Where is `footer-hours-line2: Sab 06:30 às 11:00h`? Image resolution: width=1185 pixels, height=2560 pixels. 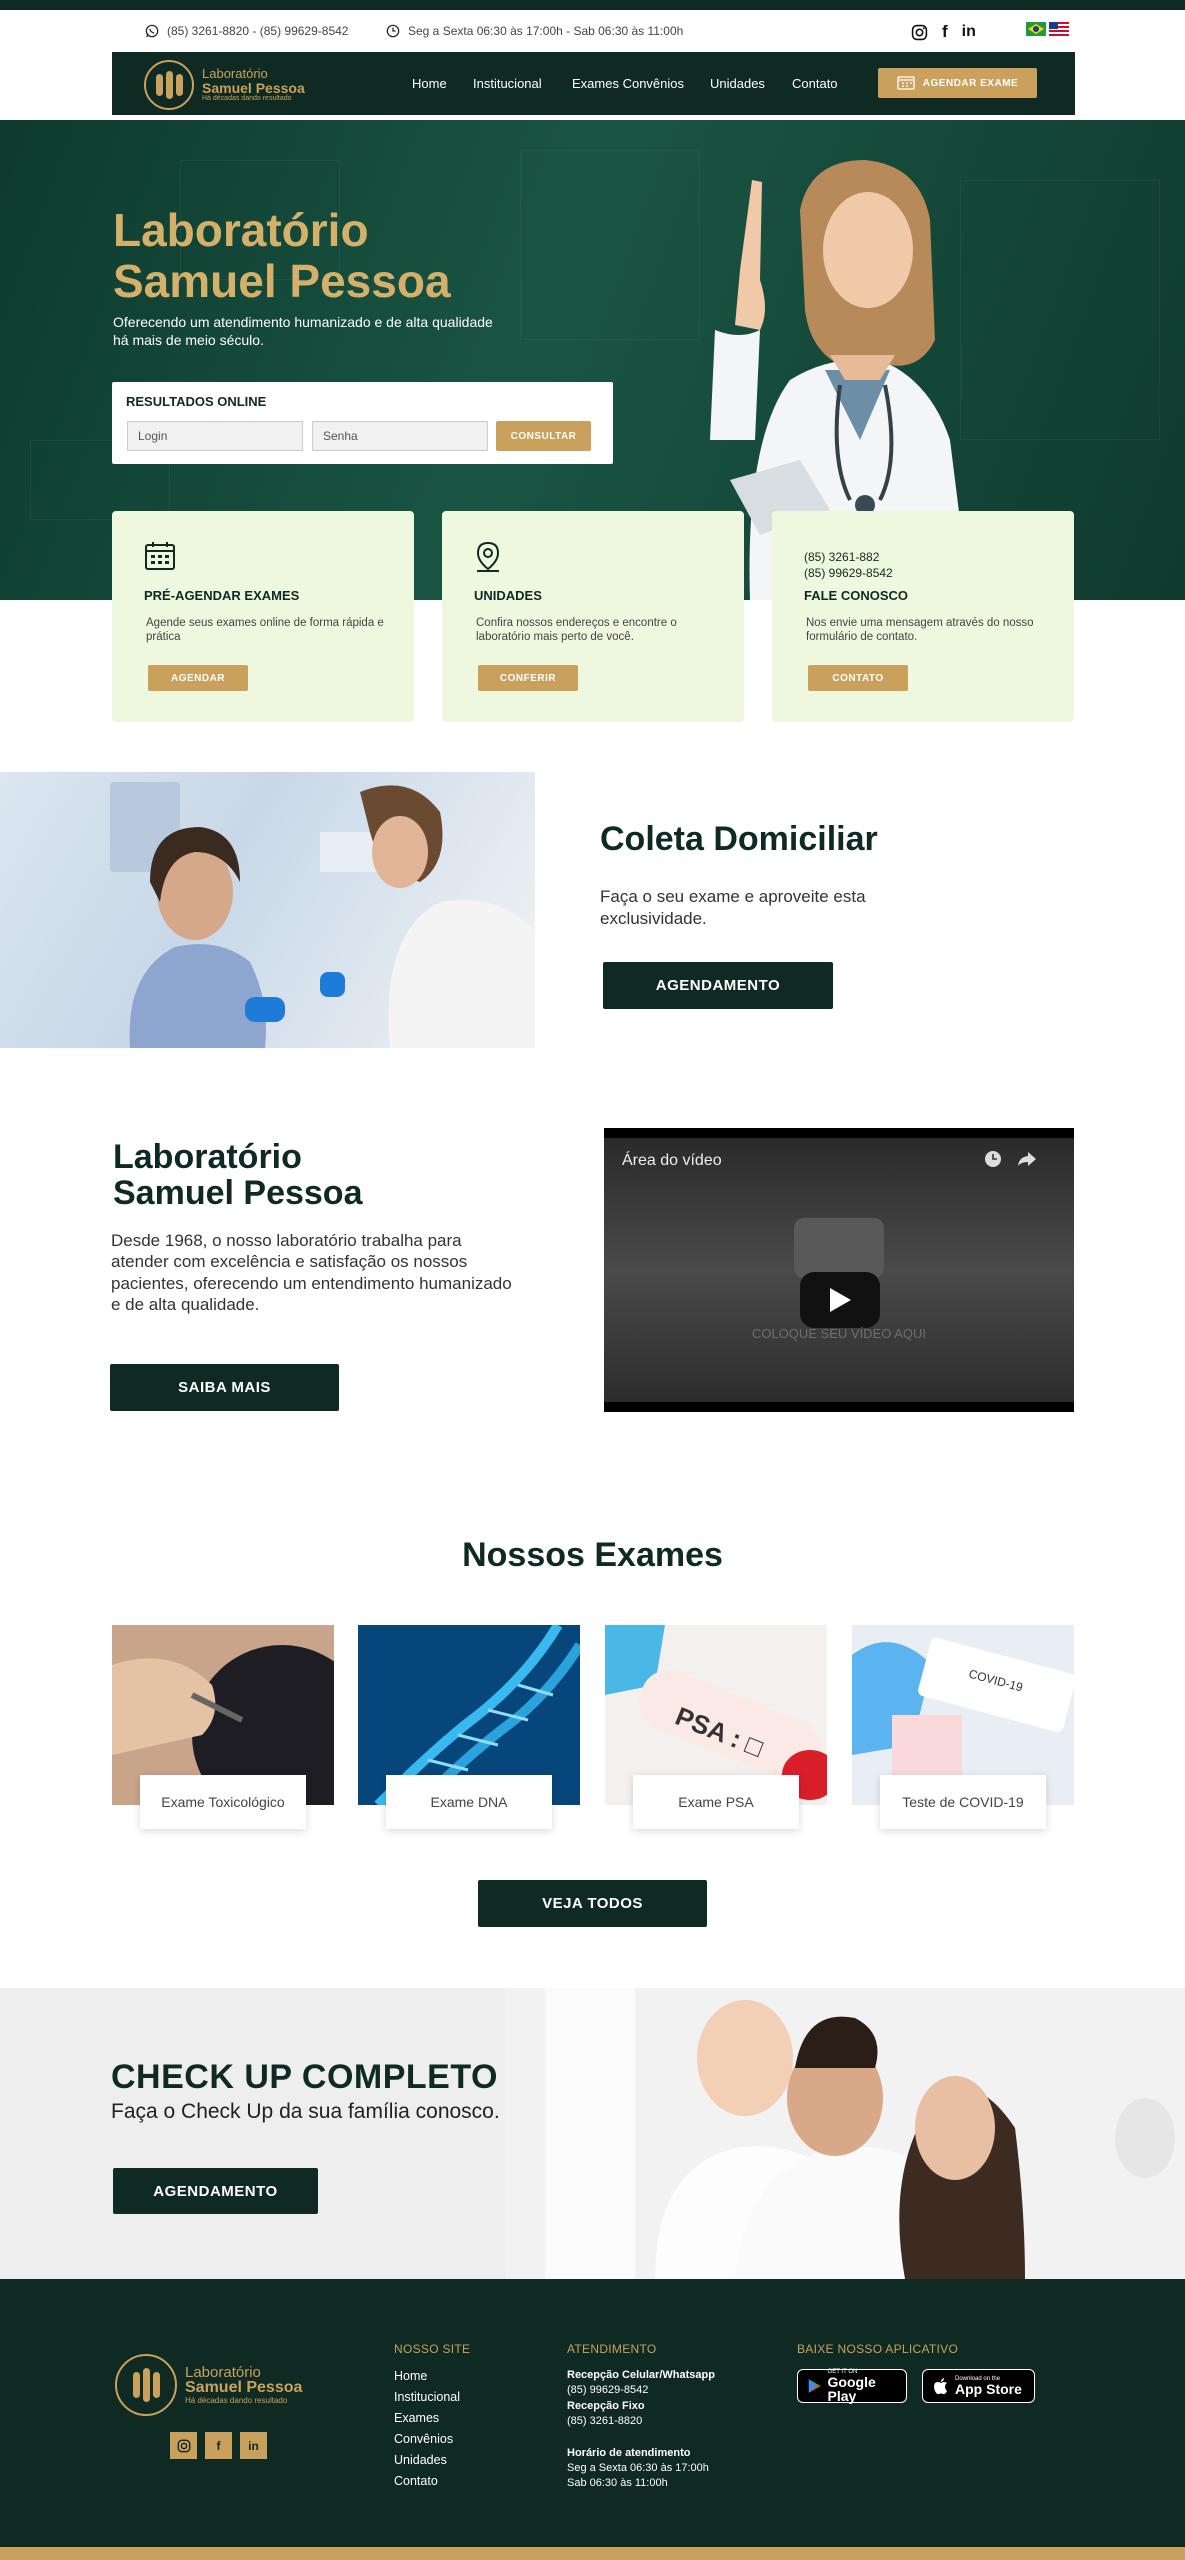
footer-hours-line2: Sab 06:30 às 11:00h is located at coordinates (617, 2483).